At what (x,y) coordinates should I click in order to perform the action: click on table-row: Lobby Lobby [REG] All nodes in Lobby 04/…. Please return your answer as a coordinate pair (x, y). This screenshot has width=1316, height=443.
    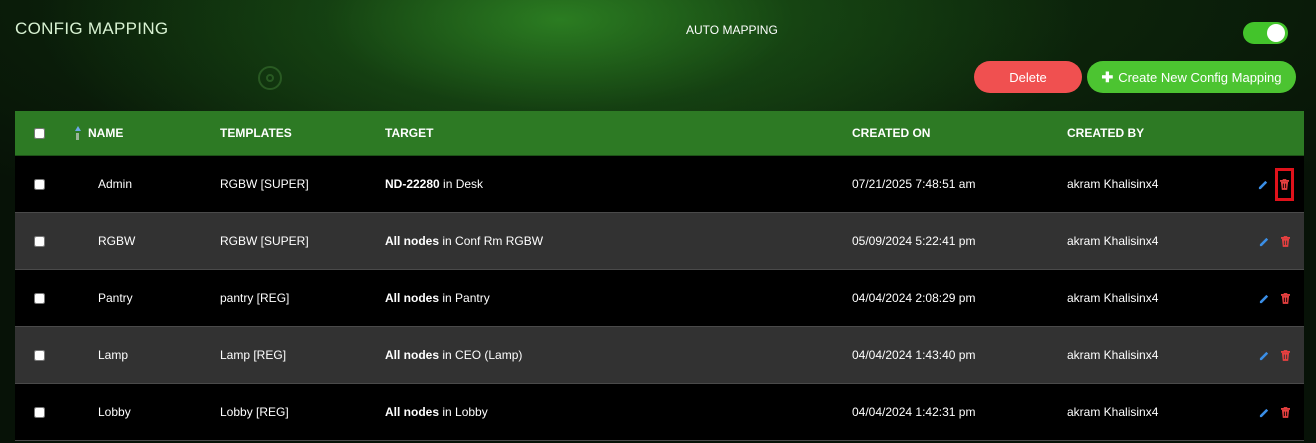
    Looking at the image, I should click on (659, 412).